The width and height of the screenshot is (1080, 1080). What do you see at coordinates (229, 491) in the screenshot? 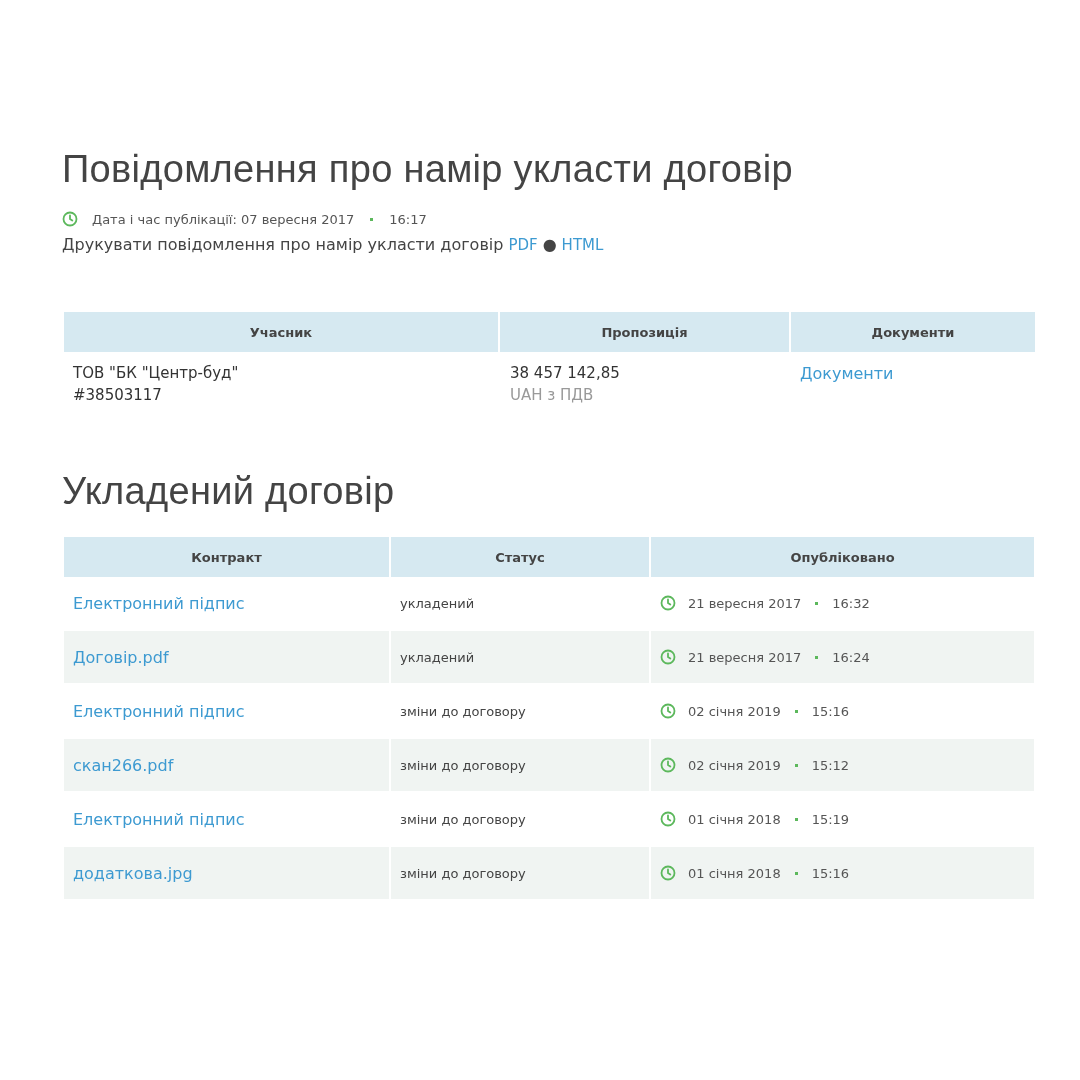
I see `section-title: Укладений договір` at bounding box center [229, 491].